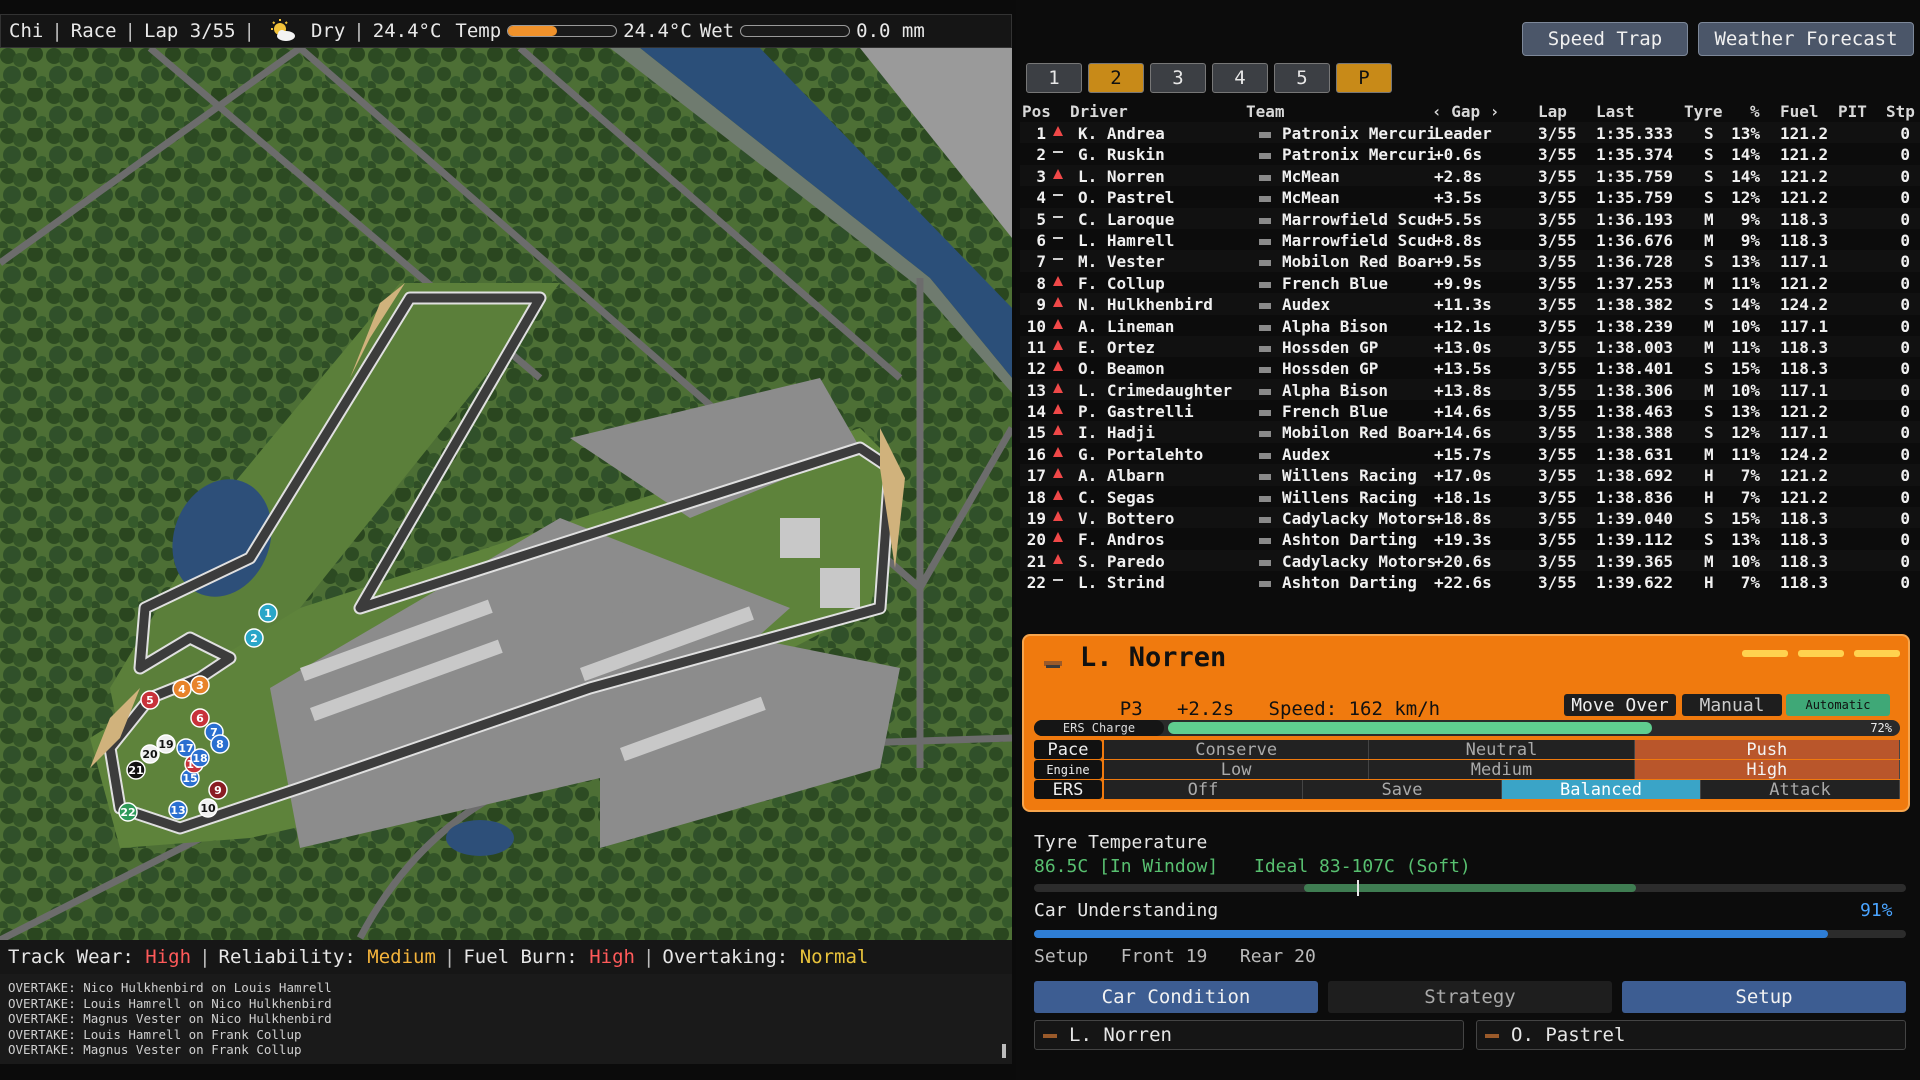 This screenshot has height=1080, width=1920. What do you see at coordinates (1465, 111) in the screenshot?
I see `gap-sort-toggle: ‹ Gap ›` at bounding box center [1465, 111].